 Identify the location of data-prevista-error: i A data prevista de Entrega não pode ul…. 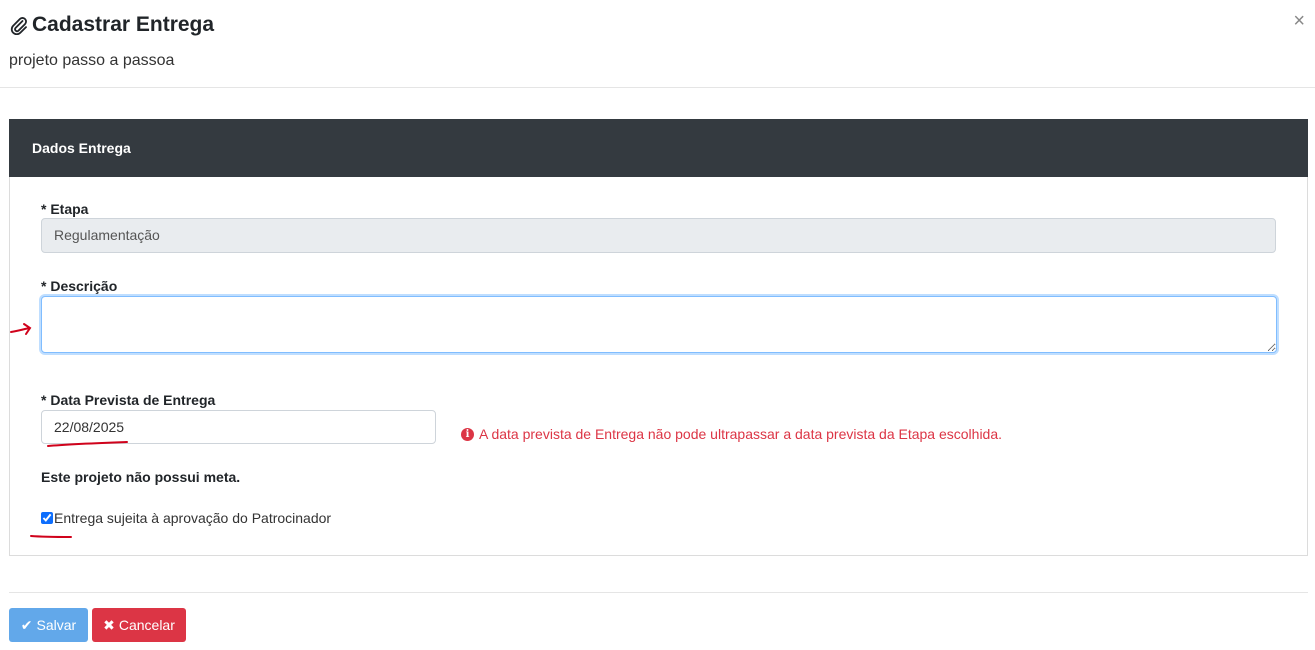
(731, 434).